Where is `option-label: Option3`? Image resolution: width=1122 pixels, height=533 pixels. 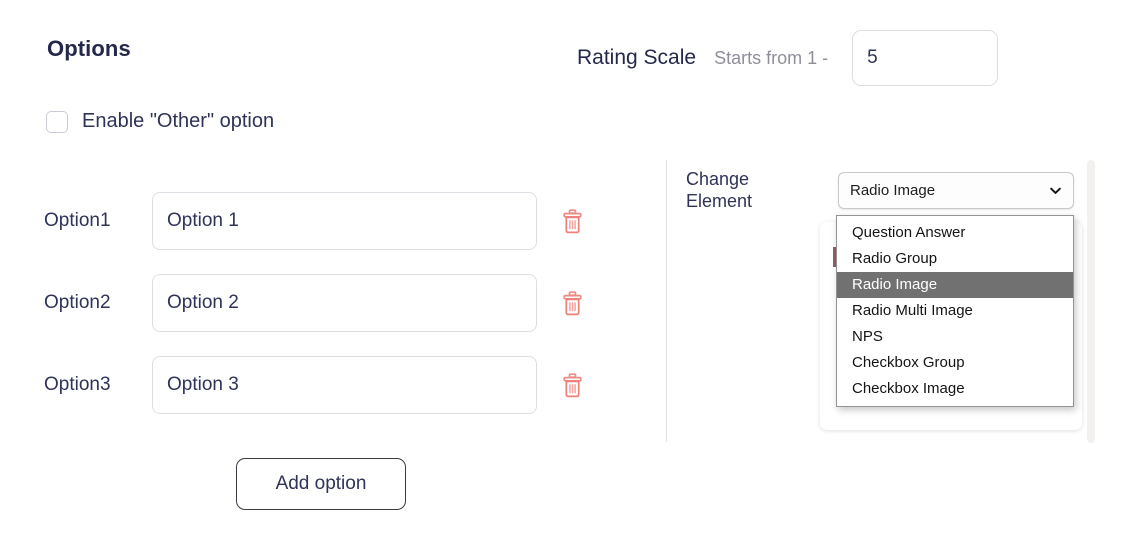 option-label: Option3 is located at coordinates (77, 384).